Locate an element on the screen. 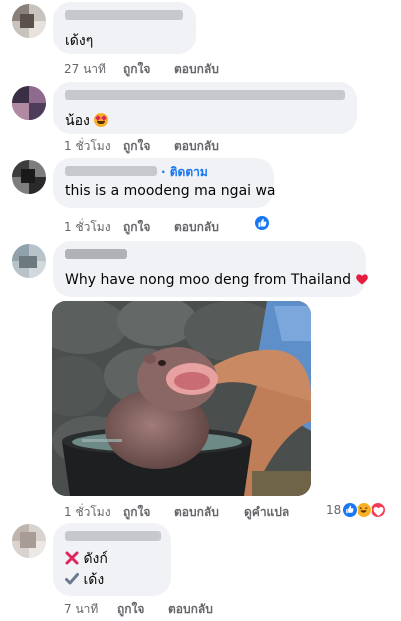 The height and width of the screenshot is (621, 401). right-spelling-row: เด้ง is located at coordinates (84, 580).